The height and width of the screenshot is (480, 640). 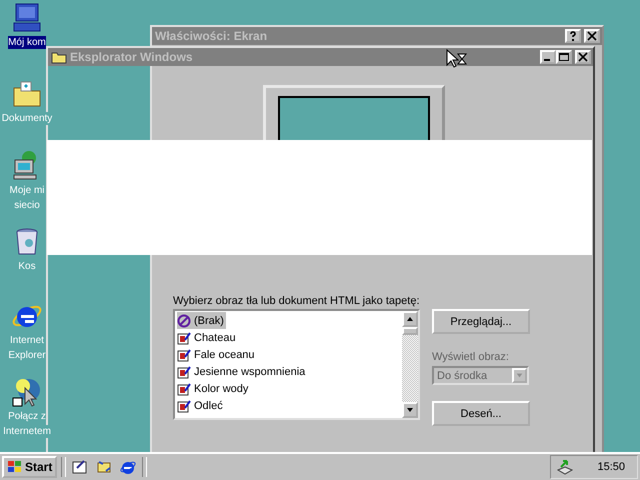 I want to click on scroll-down-icon, so click(x=410, y=410).